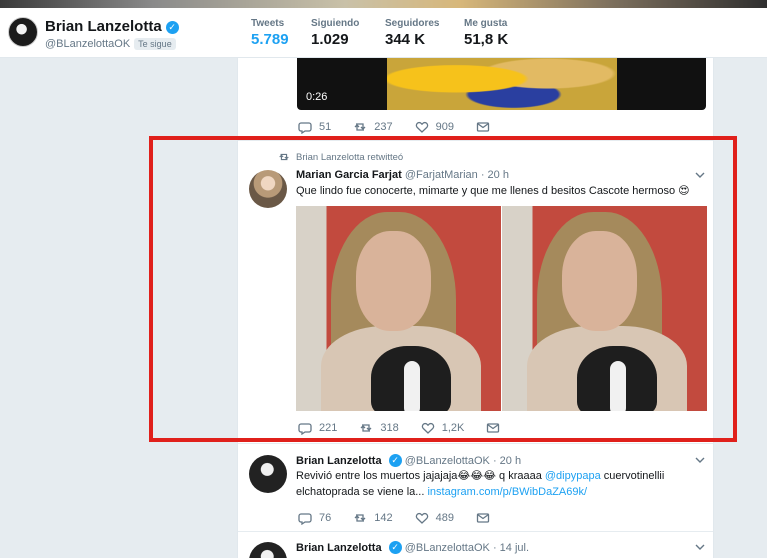 The image size is (767, 558). Describe the element at coordinates (373, 518) in the screenshot. I see `retweet-button: 142` at that location.